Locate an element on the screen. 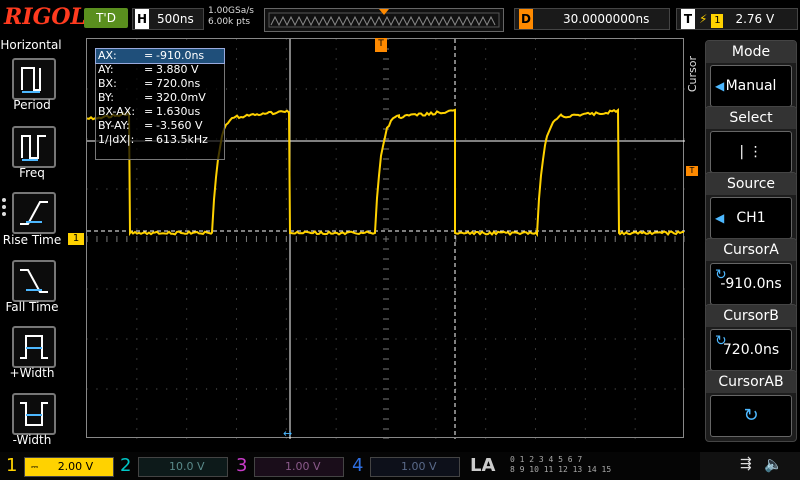 The height and width of the screenshot is (480, 800). neg-width-icon is located at coordinates (34, 414).